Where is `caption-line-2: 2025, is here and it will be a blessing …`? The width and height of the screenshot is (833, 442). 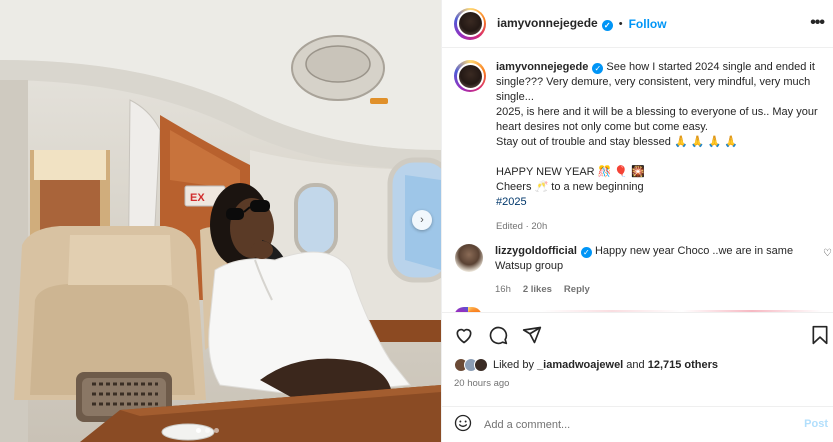 caption-line-2: 2025, is here and it will be a blessing … is located at coordinates (657, 119).